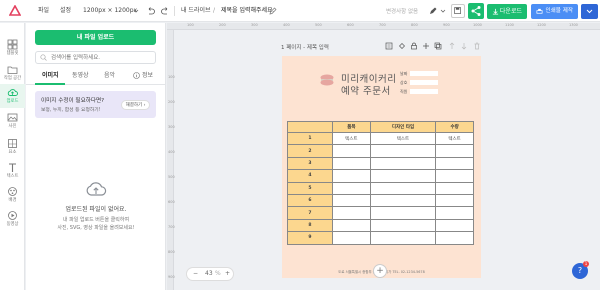 The height and width of the screenshot is (290, 600). Describe the element at coordinates (171, 202) in the screenshot. I see `ruler-tick: 600` at that location.